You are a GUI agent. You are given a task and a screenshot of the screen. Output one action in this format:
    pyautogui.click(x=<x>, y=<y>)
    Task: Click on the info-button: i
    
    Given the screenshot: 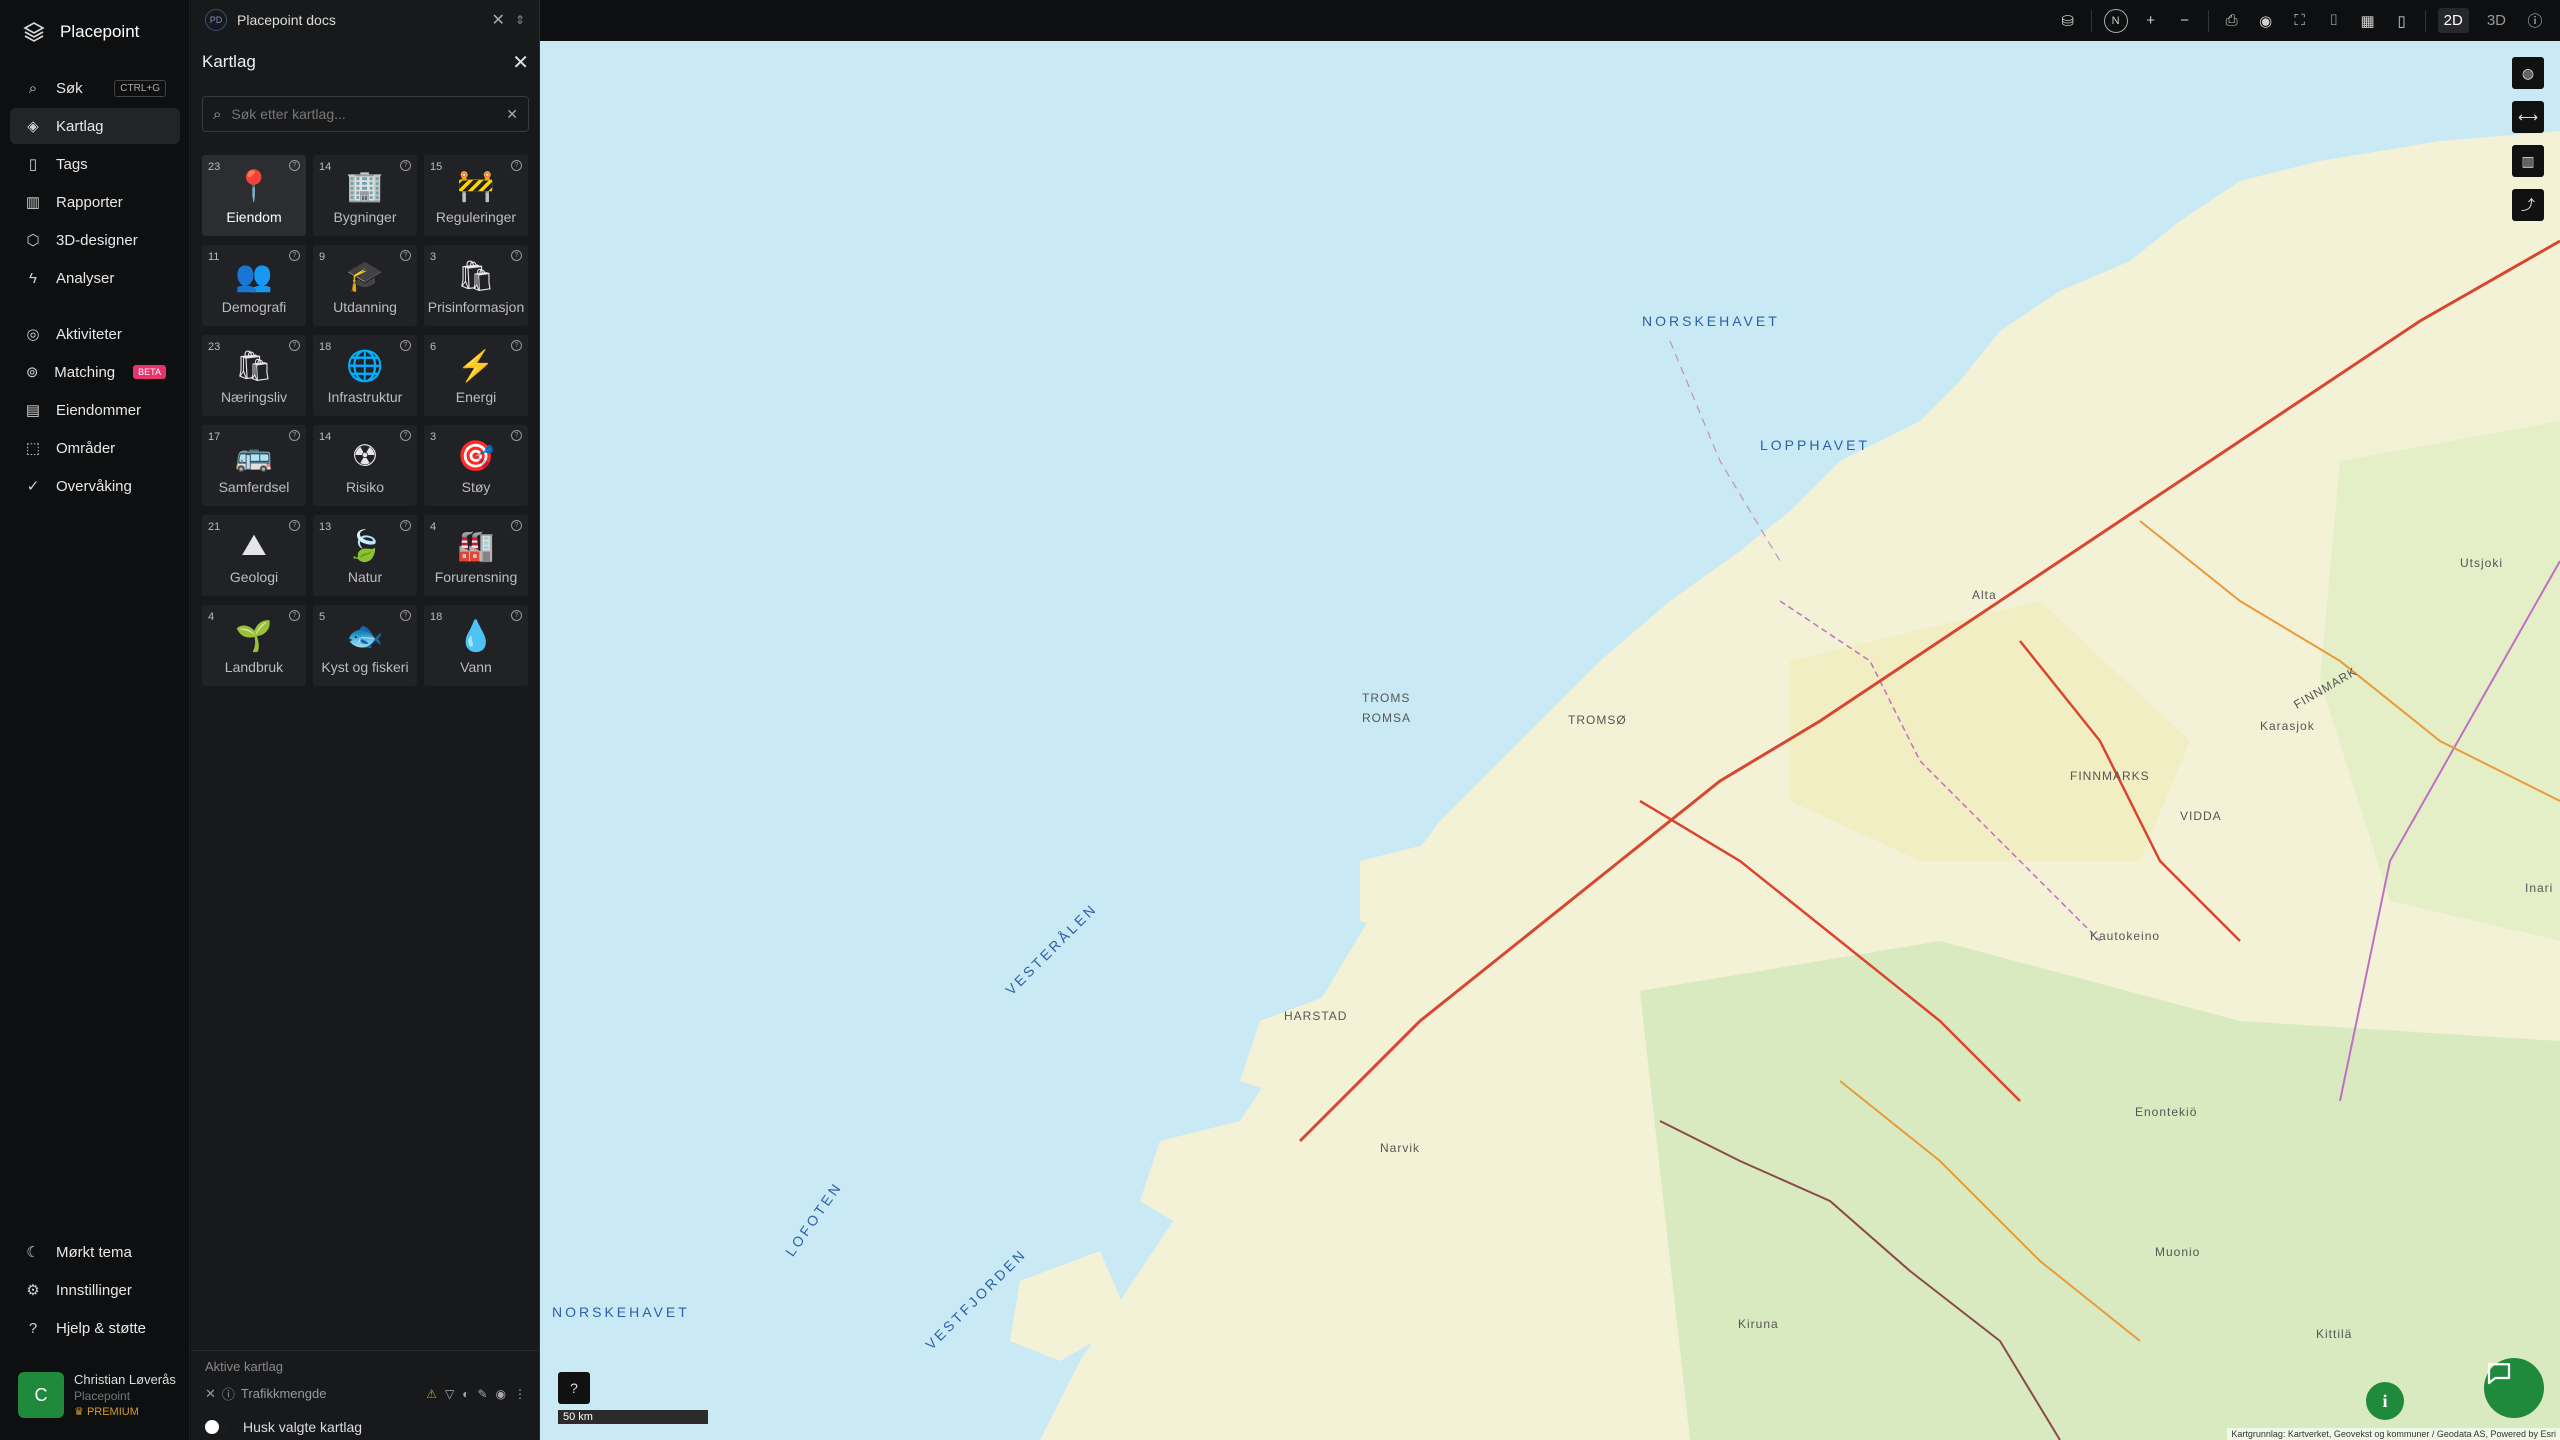 What is the action you would take?
    pyautogui.click(x=2385, y=1401)
    